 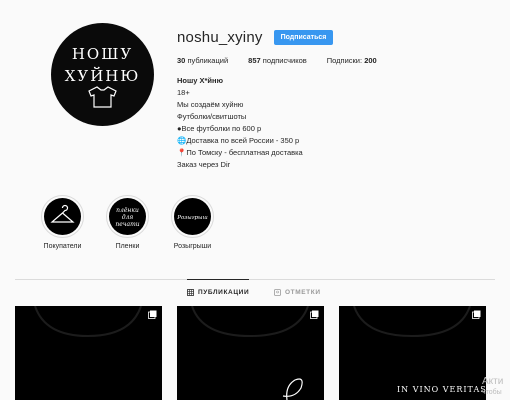 I want to click on watermark-line: Акти, so click(x=493, y=381).